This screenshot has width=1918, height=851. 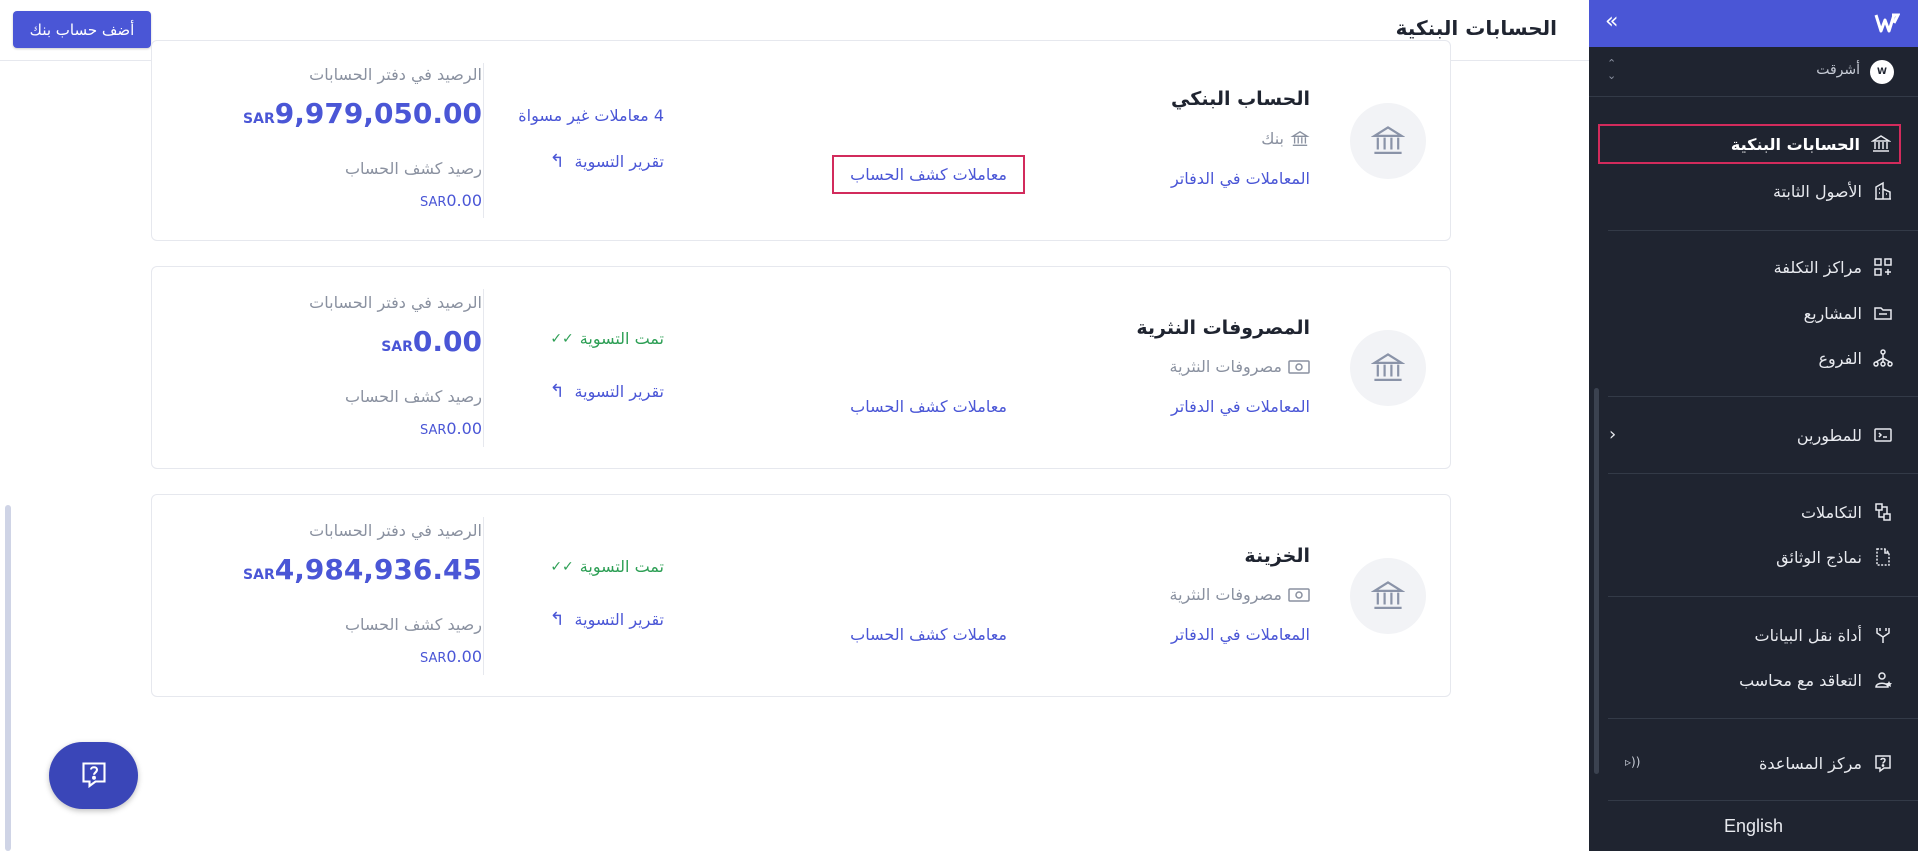 I want to click on account-name: الخزينة, so click(x=1277, y=556).